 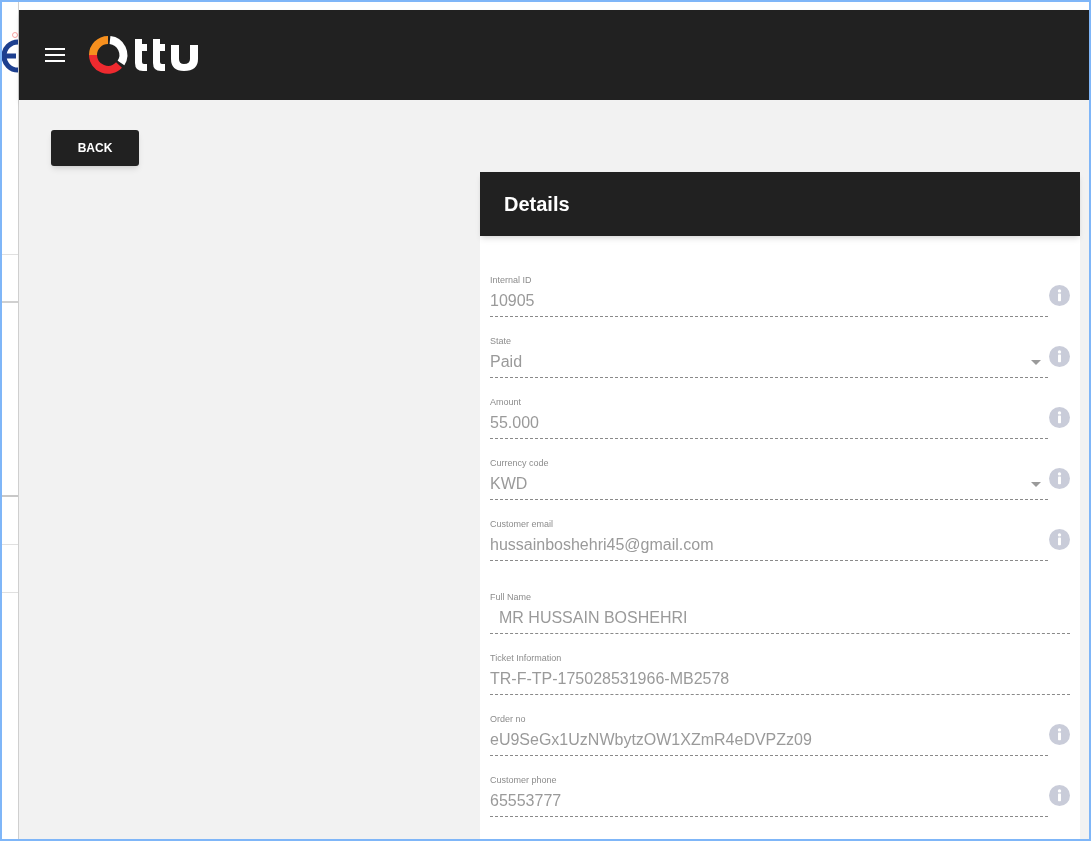 What do you see at coordinates (145, 55) in the screenshot?
I see `logo-icon` at bounding box center [145, 55].